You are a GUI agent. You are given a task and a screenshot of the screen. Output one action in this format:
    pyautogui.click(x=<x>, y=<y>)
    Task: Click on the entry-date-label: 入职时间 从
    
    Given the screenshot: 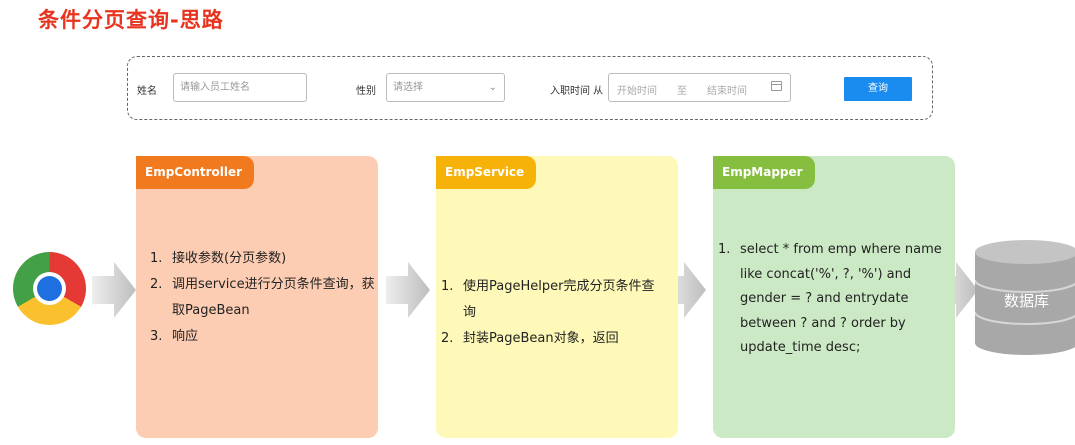 What is the action you would take?
    pyautogui.click(x=577, y=91)
    